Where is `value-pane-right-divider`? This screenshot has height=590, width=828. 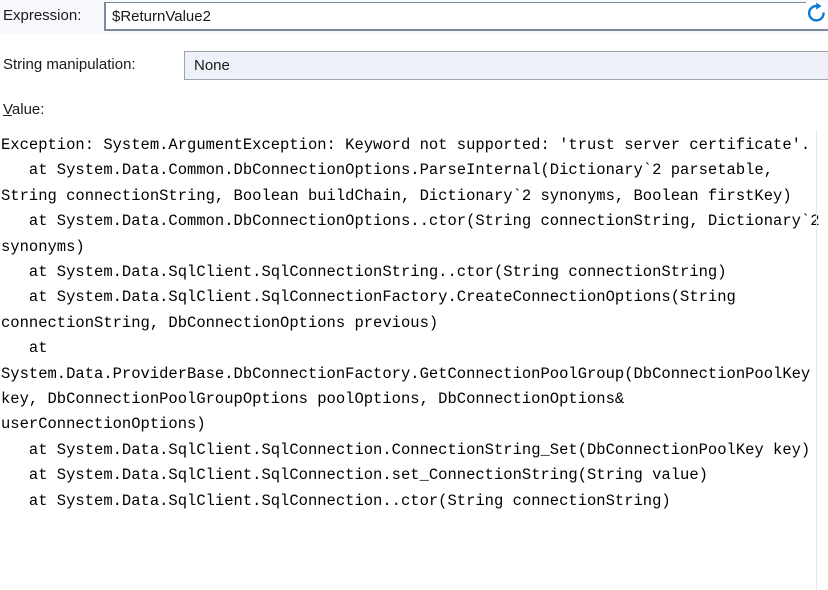
value-pane-right-divider is located at coordinates (816, 360).